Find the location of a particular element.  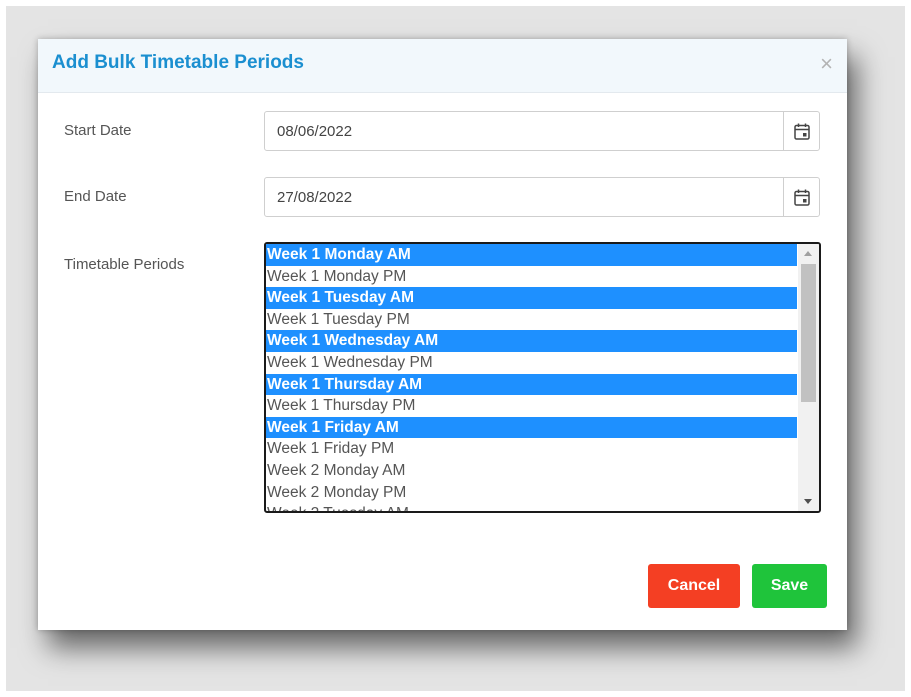

start-date-label: Start Date is located at coordinates (98, 130).